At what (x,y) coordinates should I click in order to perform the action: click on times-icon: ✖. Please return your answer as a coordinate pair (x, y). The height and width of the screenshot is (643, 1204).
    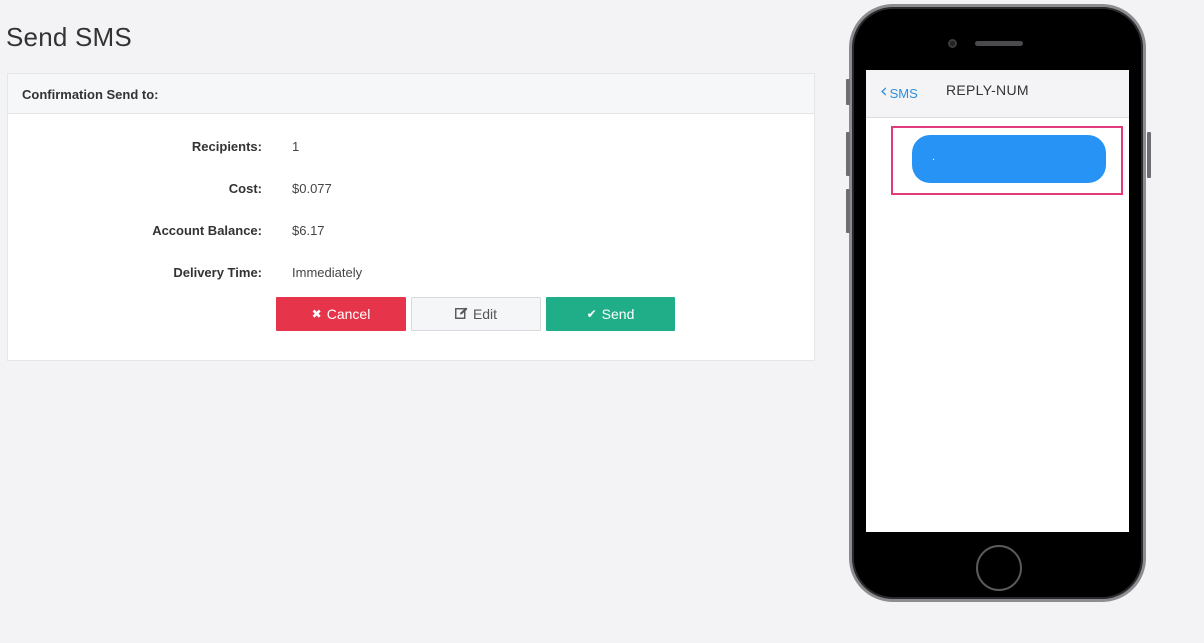
    Looking at the image, I should click on (316, 314).